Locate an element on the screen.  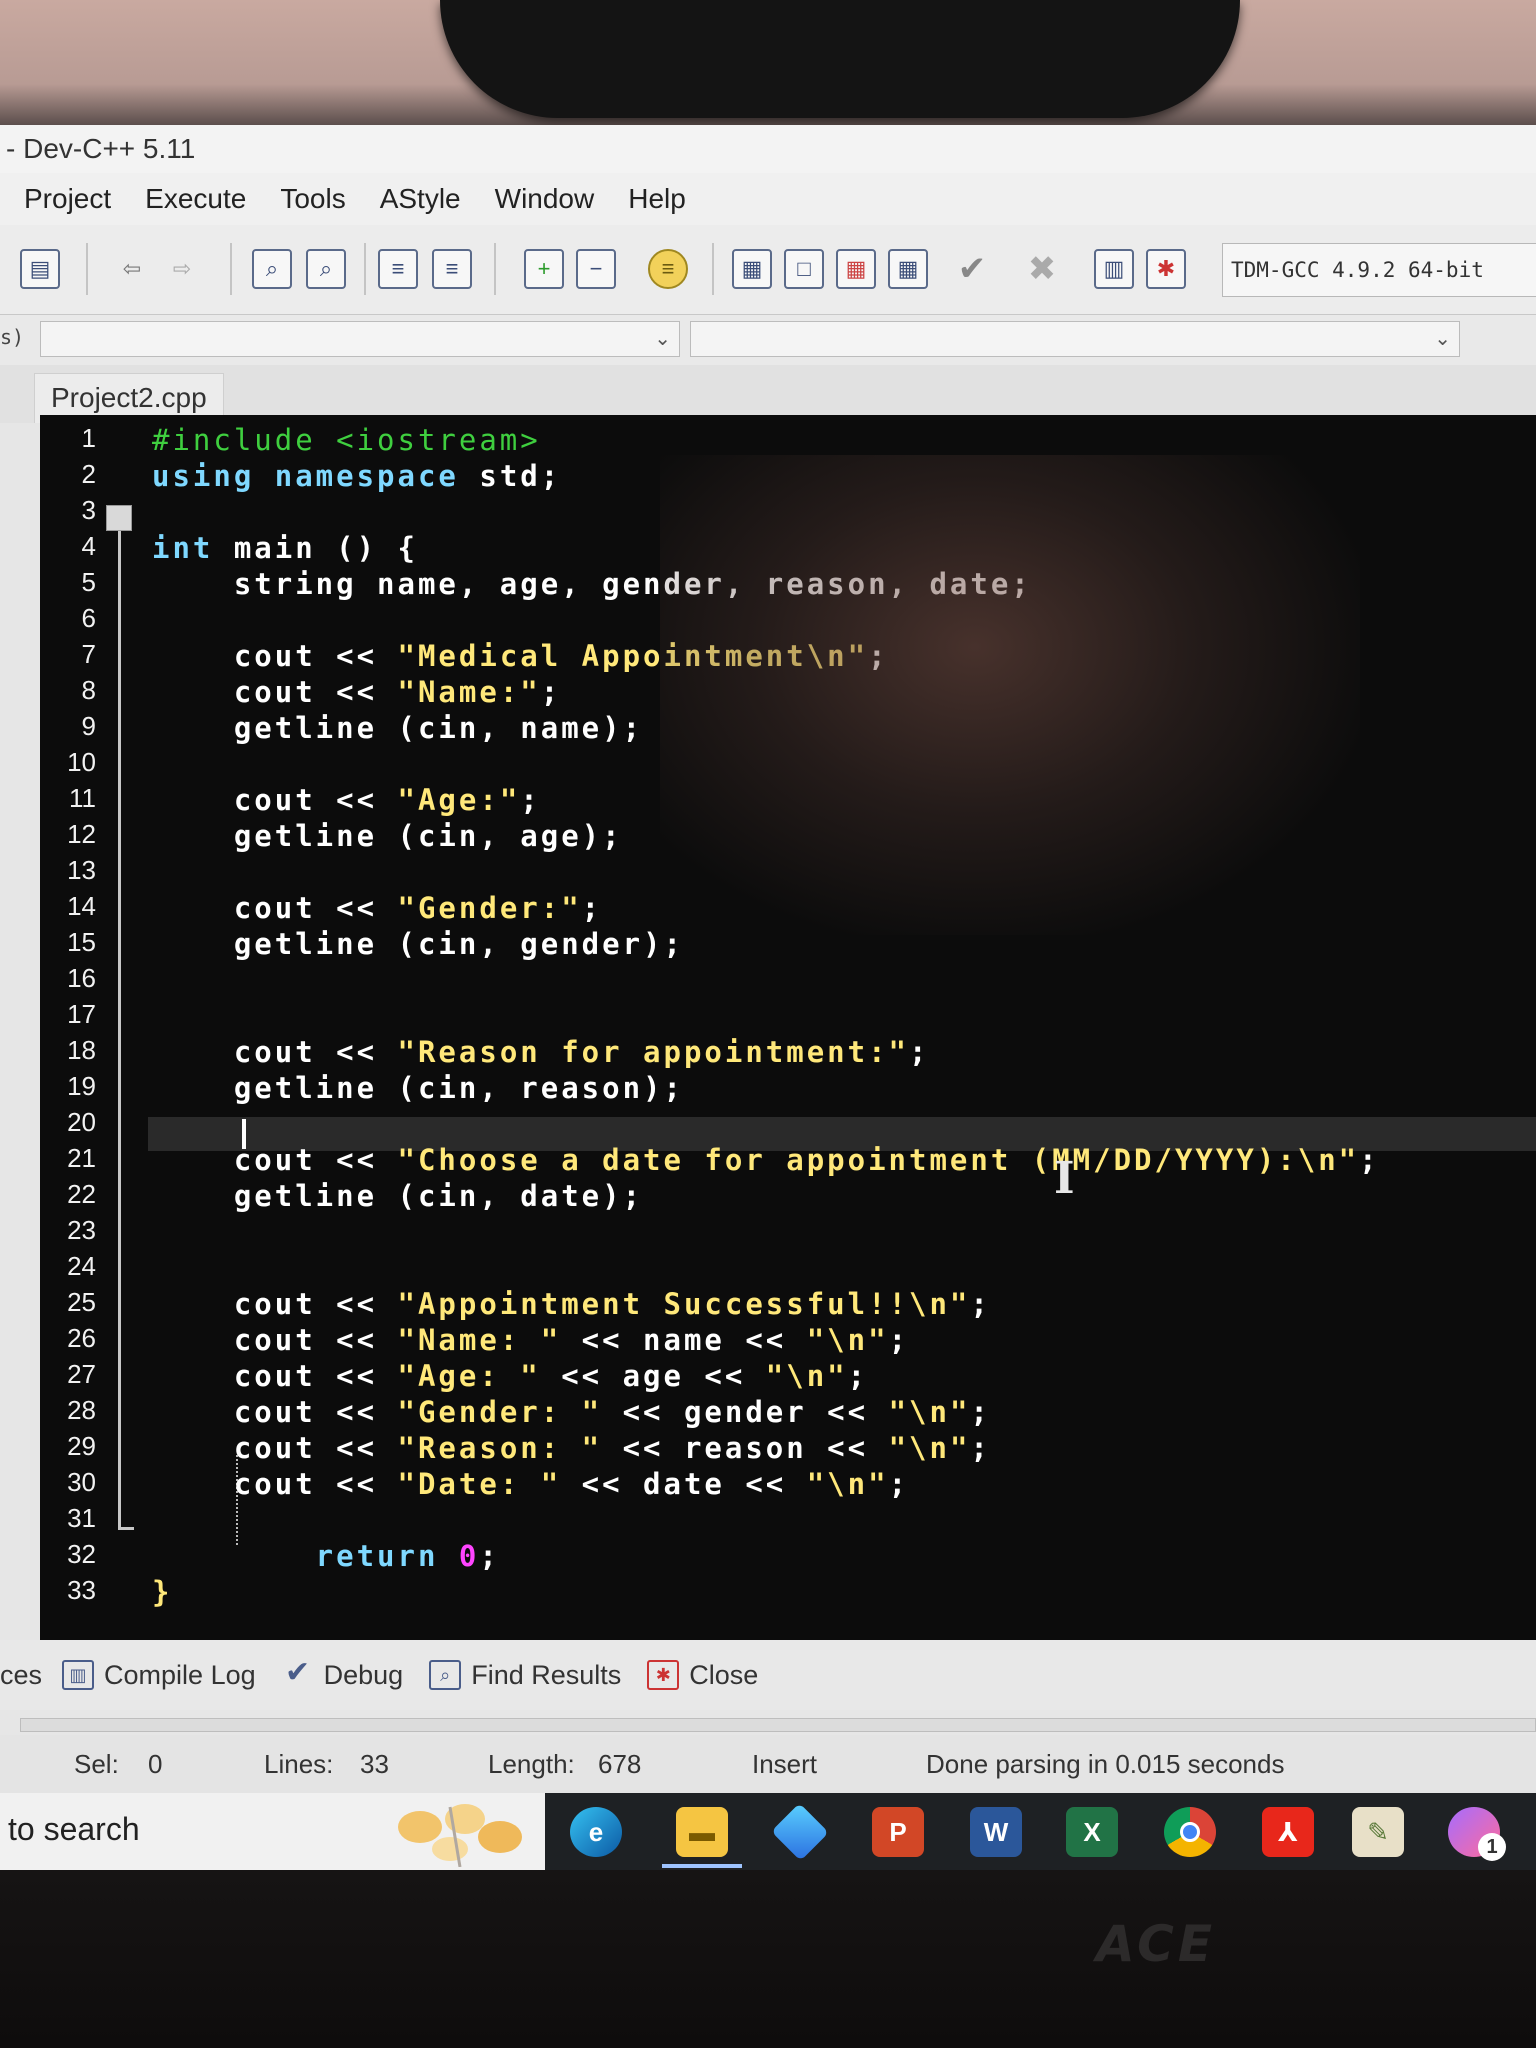
word-icon: W is located at coordinates (996, 1832).